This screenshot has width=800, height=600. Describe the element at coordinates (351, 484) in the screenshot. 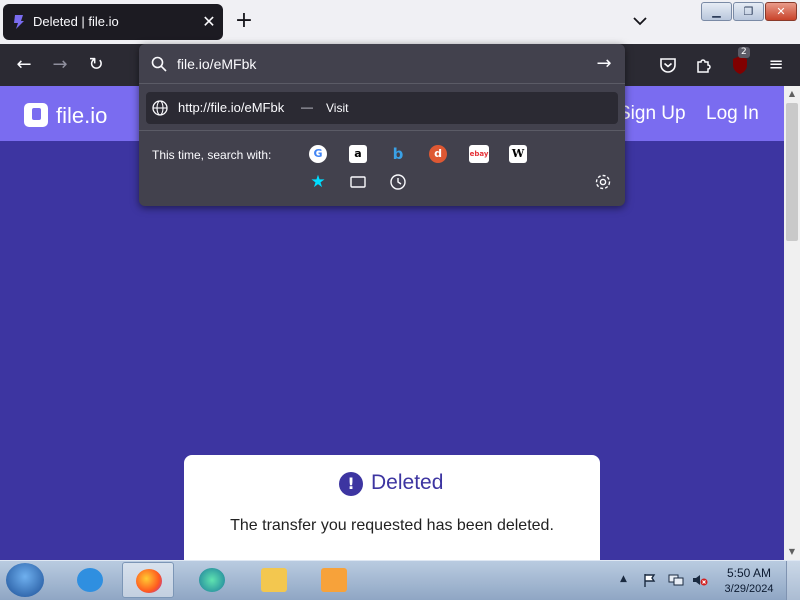

I see `exclamation-circle-icon: !` at that location.